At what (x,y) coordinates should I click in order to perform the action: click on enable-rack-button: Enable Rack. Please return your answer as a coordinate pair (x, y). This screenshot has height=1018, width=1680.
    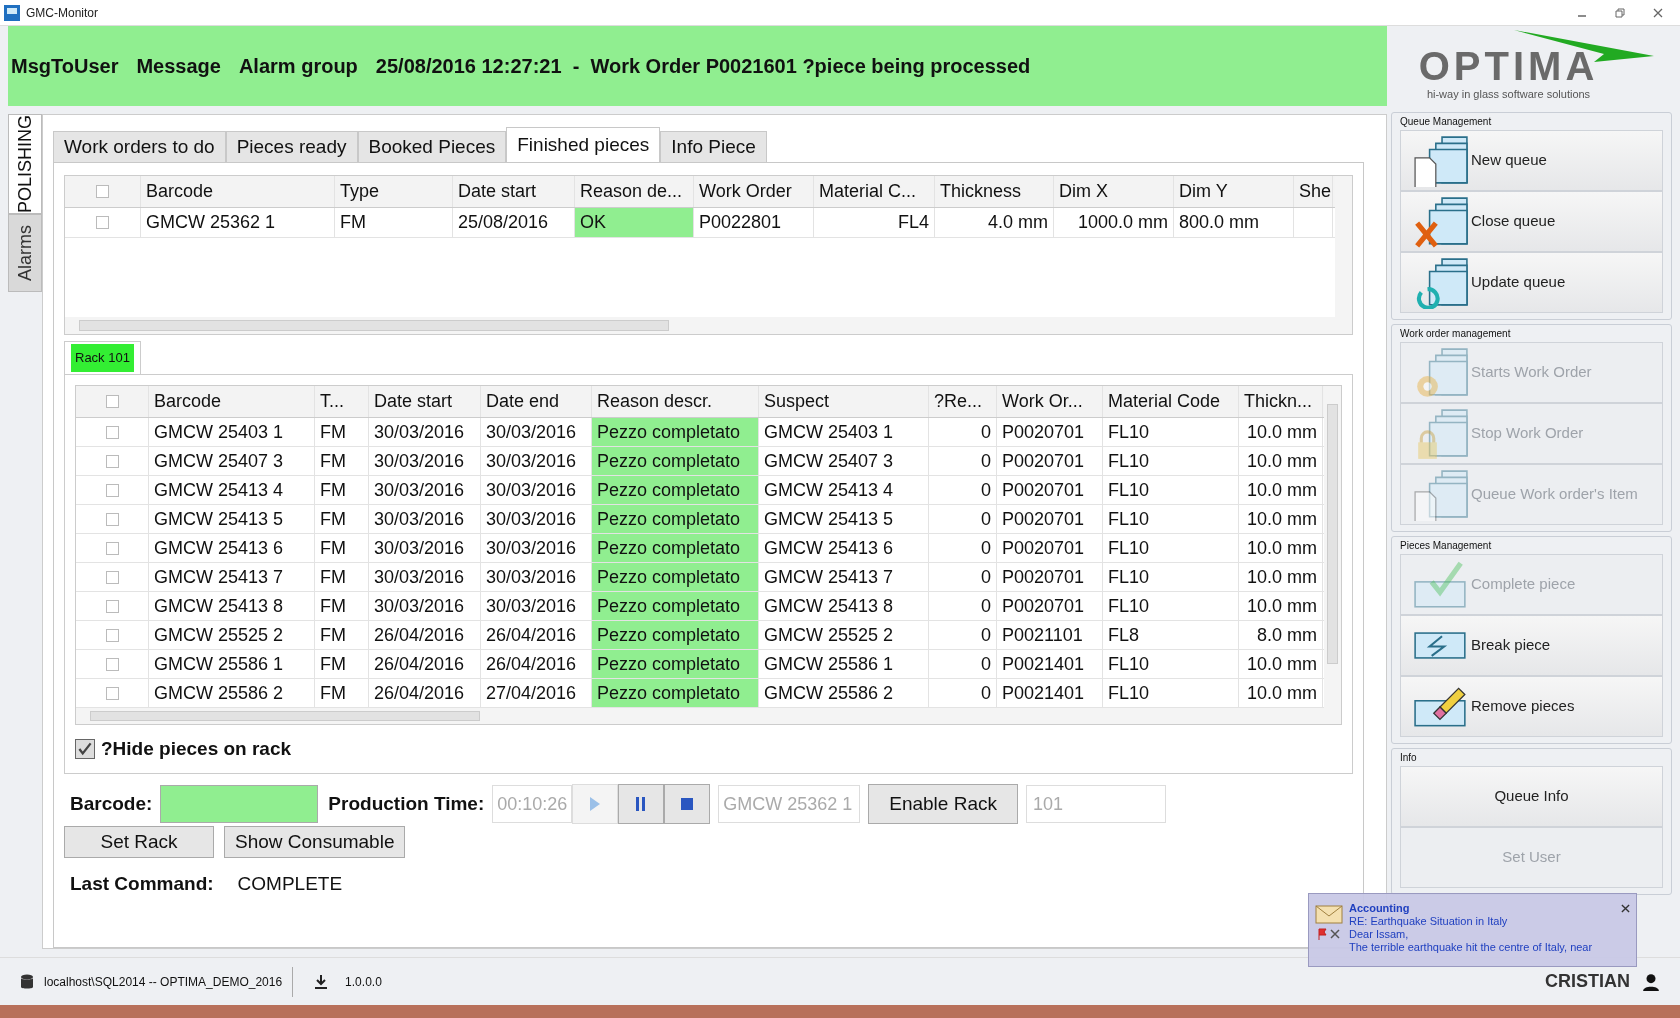
    Looking at the image, I should click on (943, 804).